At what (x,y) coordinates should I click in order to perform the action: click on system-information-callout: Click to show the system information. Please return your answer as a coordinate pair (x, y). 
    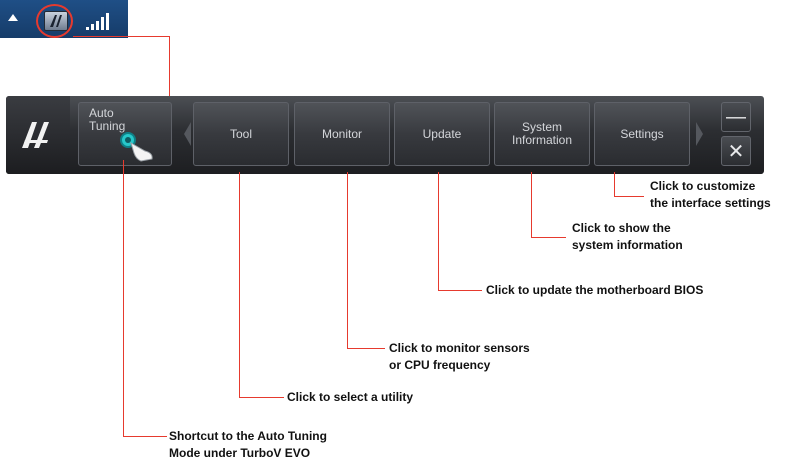
    Looking at the image, I should click on (627, 237).